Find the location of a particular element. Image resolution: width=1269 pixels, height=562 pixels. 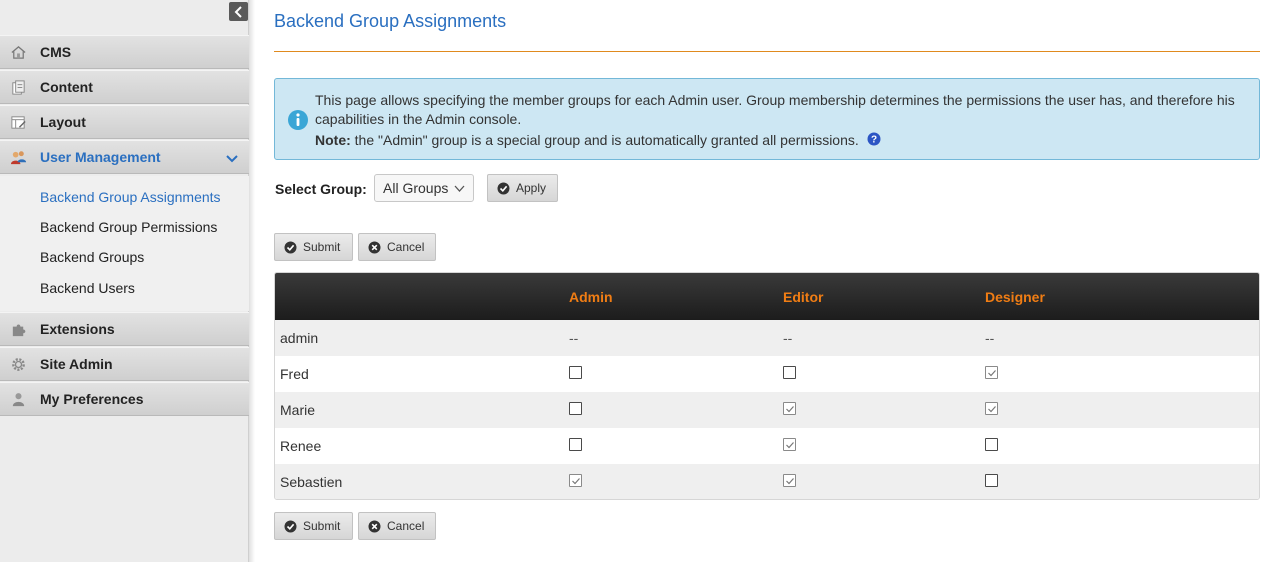

nav-label: Layout is located at coordinates (63, 122).